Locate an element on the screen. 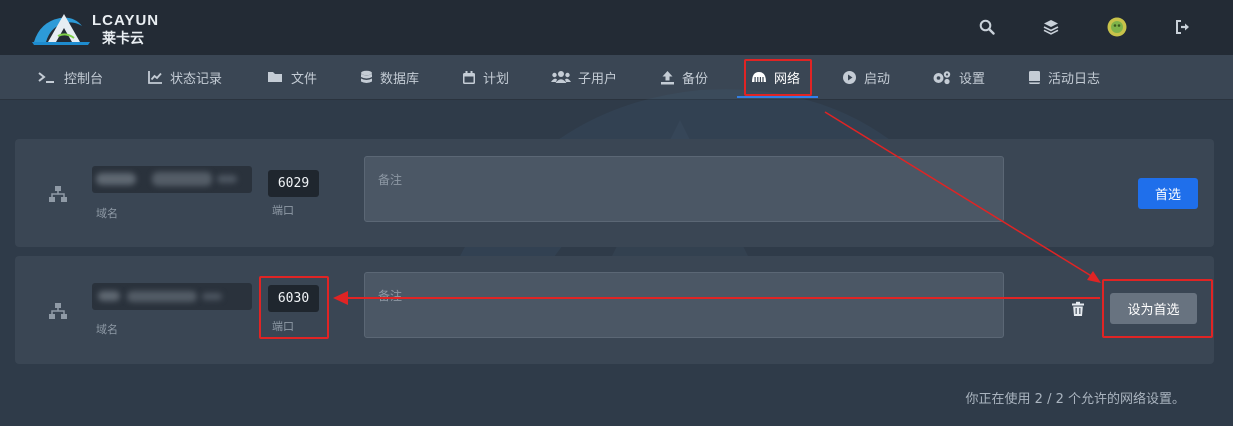  tab-label: 子用户 is located at coordinates (598, 79).